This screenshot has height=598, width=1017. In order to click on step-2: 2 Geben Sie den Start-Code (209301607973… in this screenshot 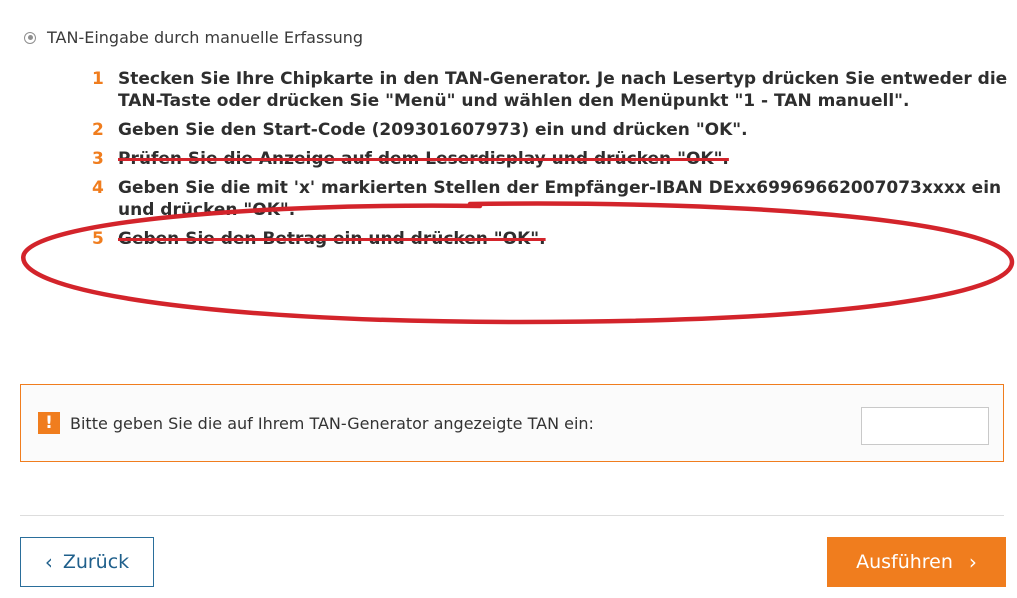, I will do `click(552, 130)`.